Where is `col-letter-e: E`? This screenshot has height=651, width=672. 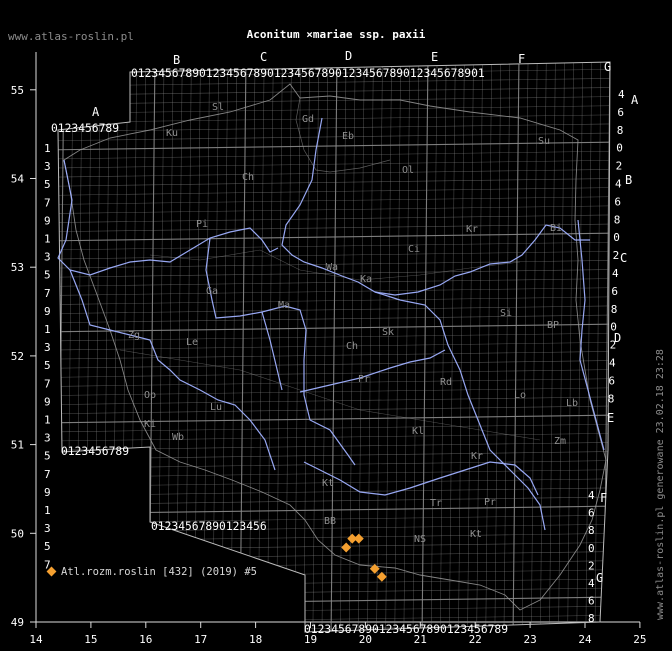 col-letter-e: E is located at coordinates (434, 57).